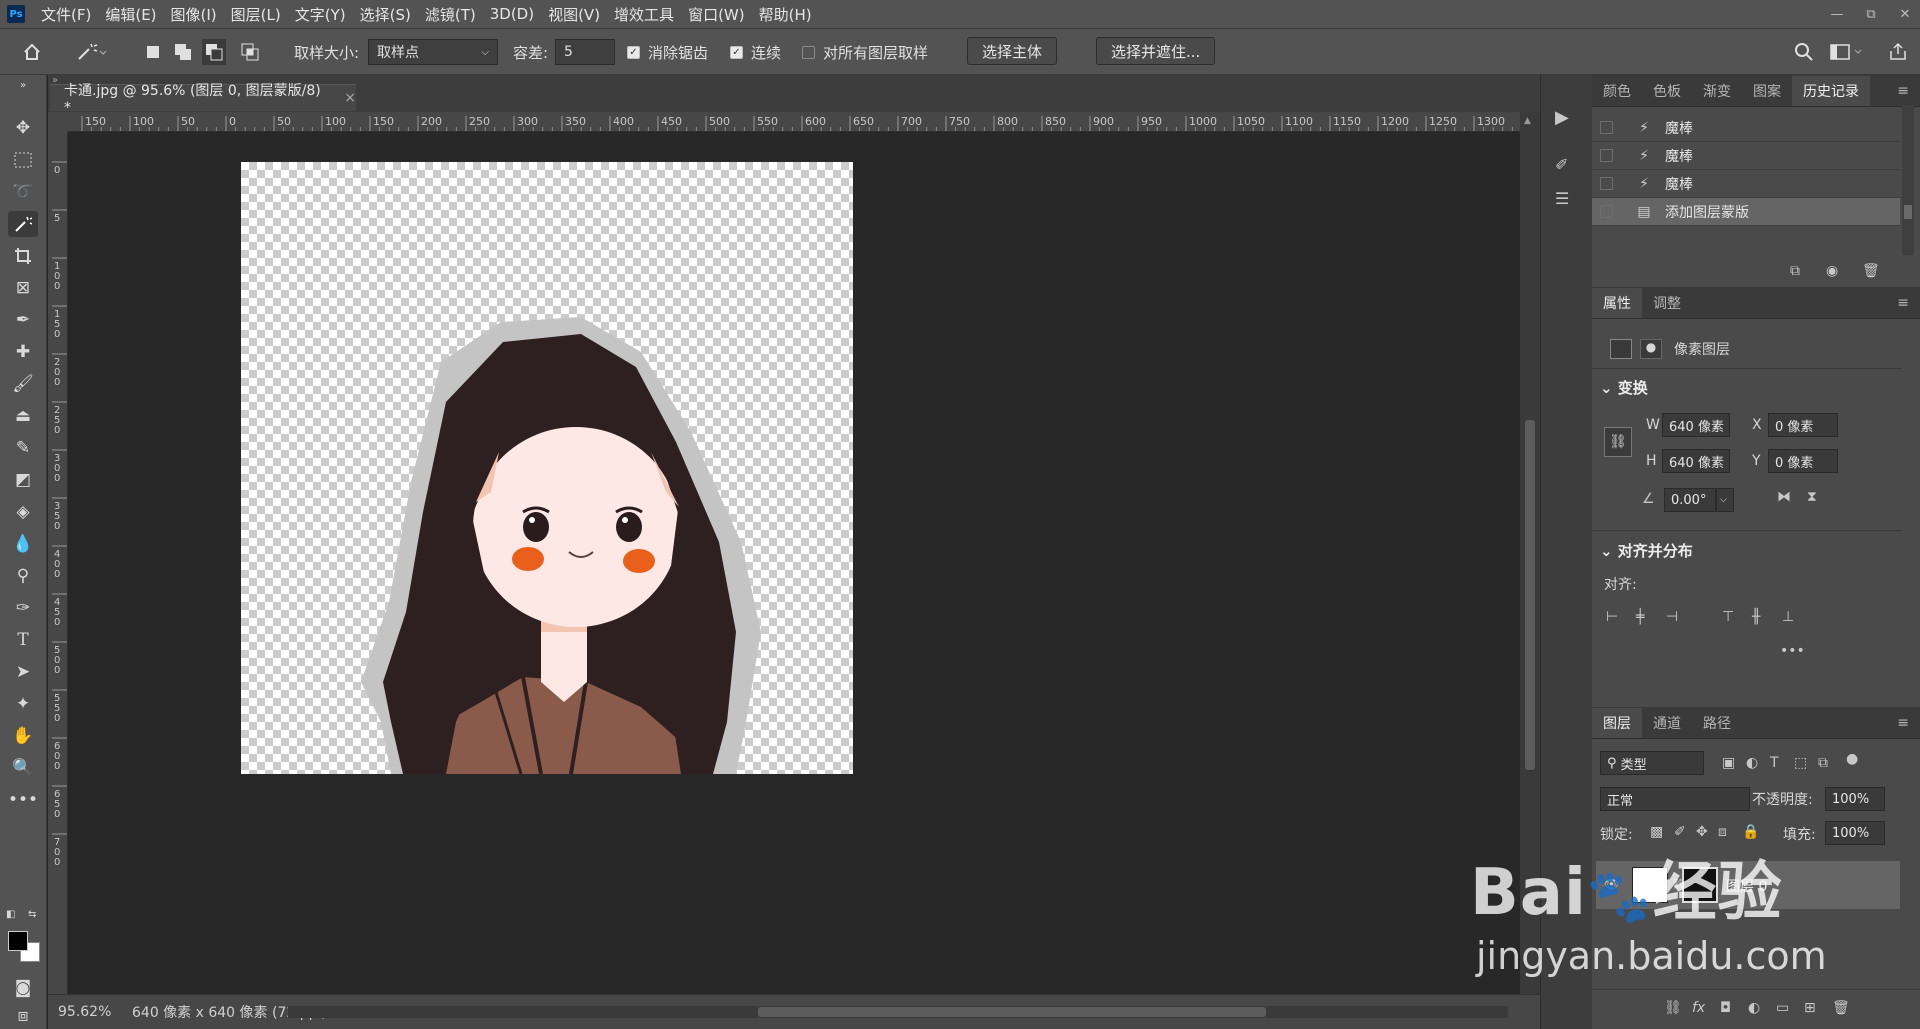  Describe the element at coordinates (1810, 1008) in the screenshot. I see `new-layer-icon: ⊞` at that location.